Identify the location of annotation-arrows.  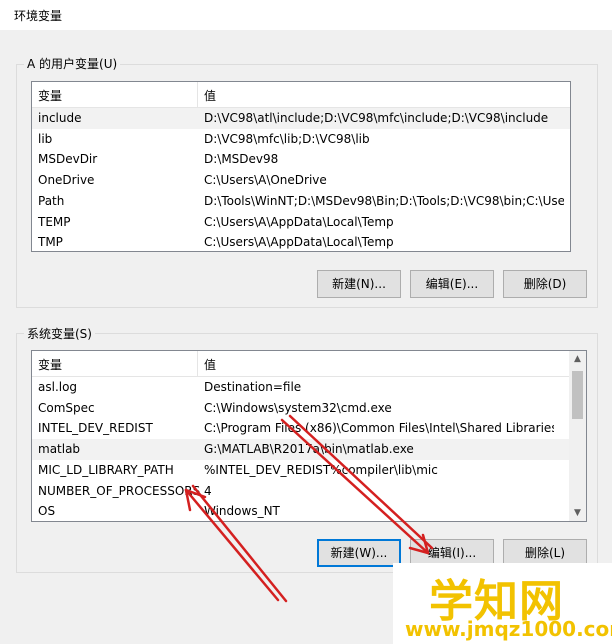
(309, 508).